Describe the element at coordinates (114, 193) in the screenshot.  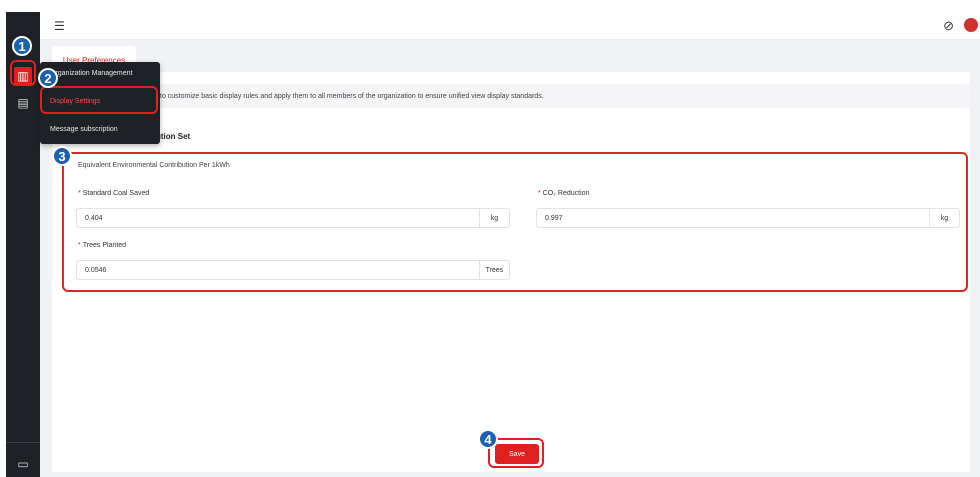
I see `coal-saved-label: * Standard Coal Saved` at that location.